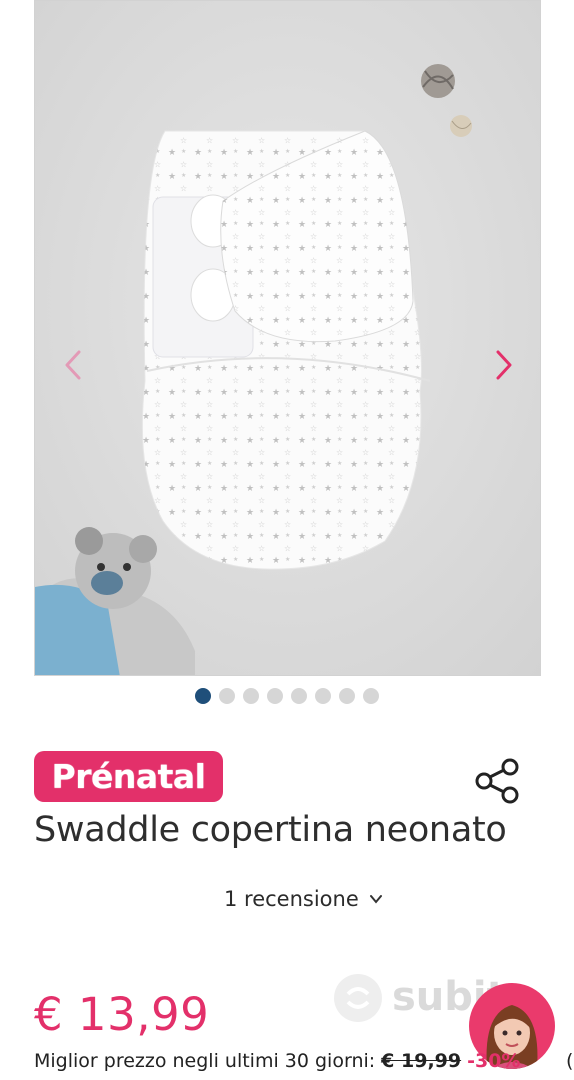 The width and height of the screenshot is (574, 1080). I want to click on current-price: € 13,99, so click(122, 1014).